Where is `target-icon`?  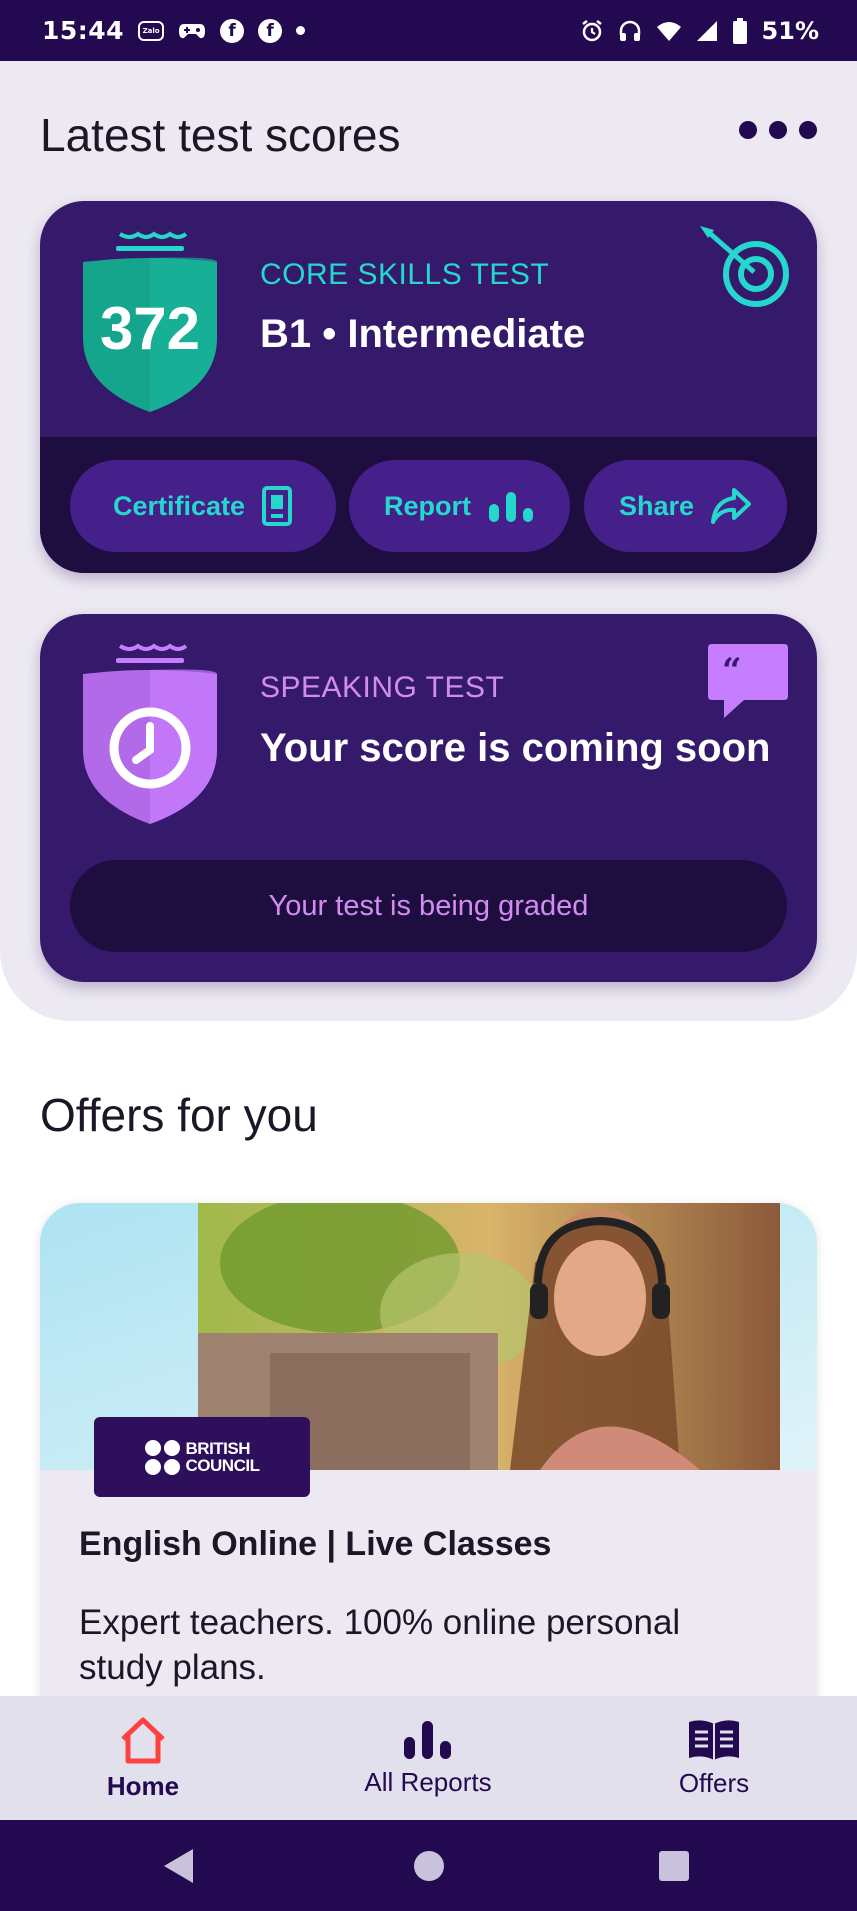 target-icon is located at coordinates (745, 268).